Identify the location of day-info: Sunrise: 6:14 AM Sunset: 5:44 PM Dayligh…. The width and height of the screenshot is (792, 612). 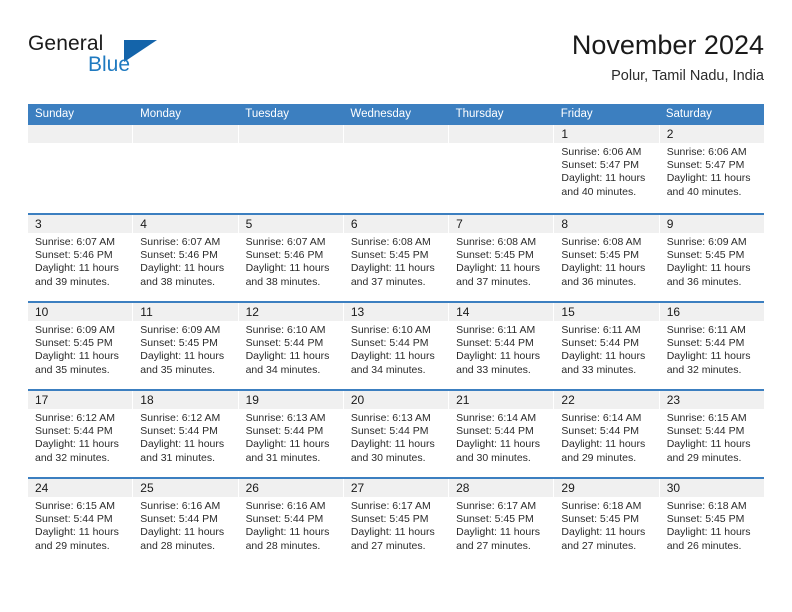
(501, 437).